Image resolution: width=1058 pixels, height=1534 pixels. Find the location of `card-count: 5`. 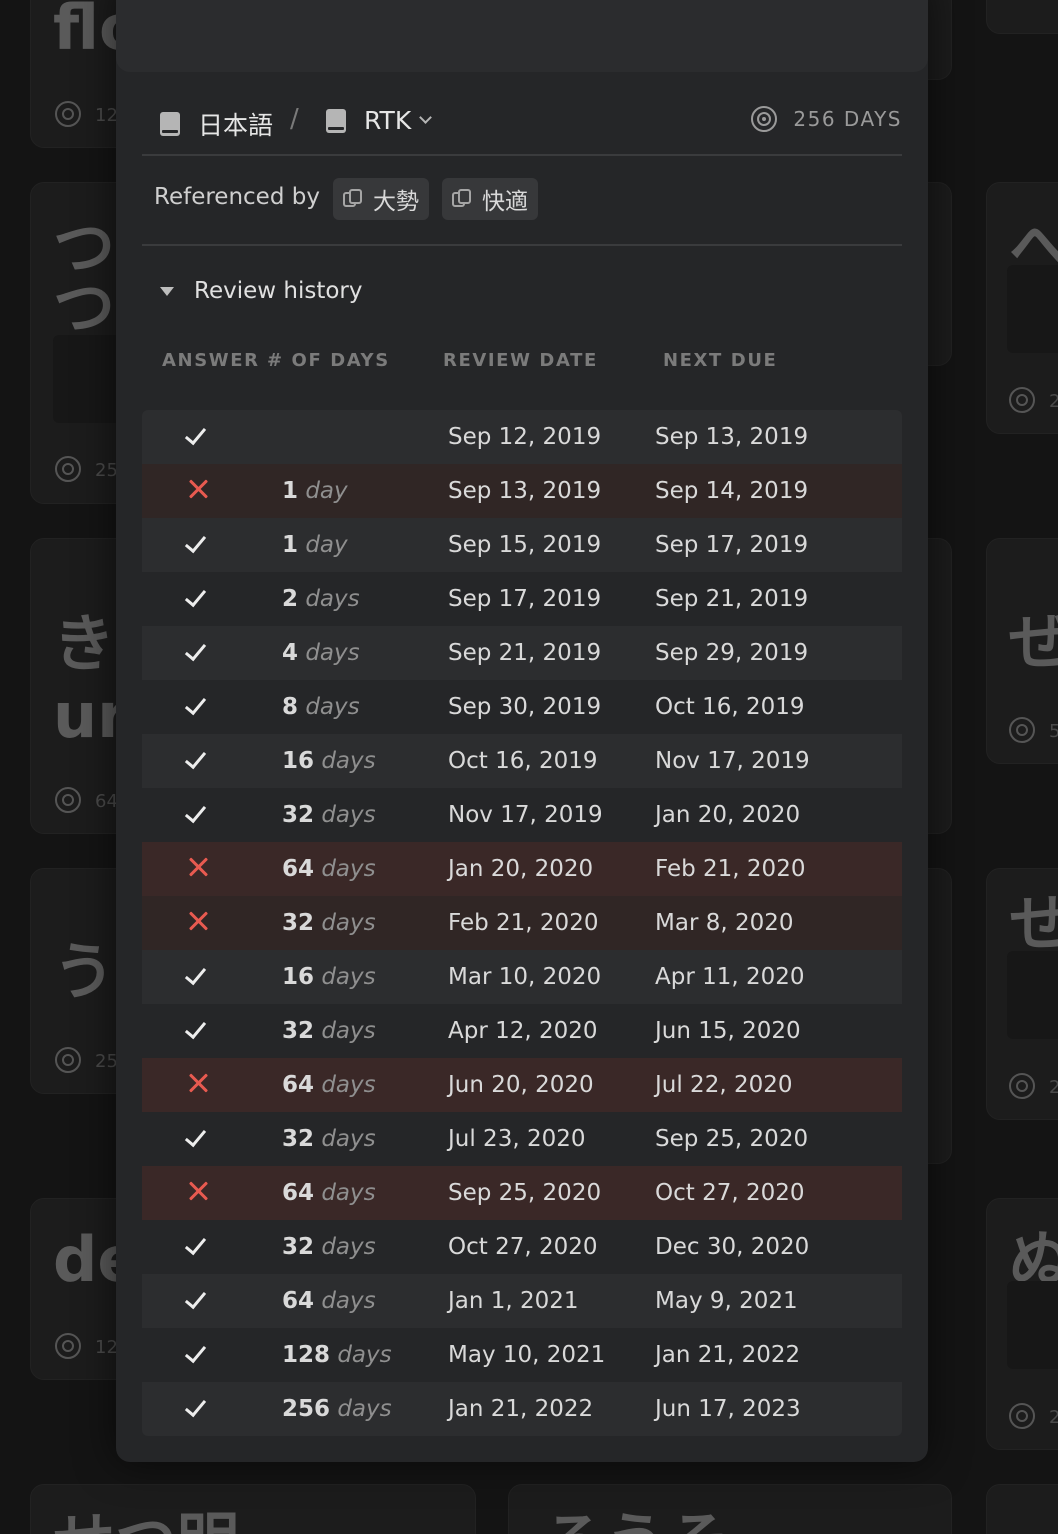

card-count: 5 is located at coordinates (1053, 731).